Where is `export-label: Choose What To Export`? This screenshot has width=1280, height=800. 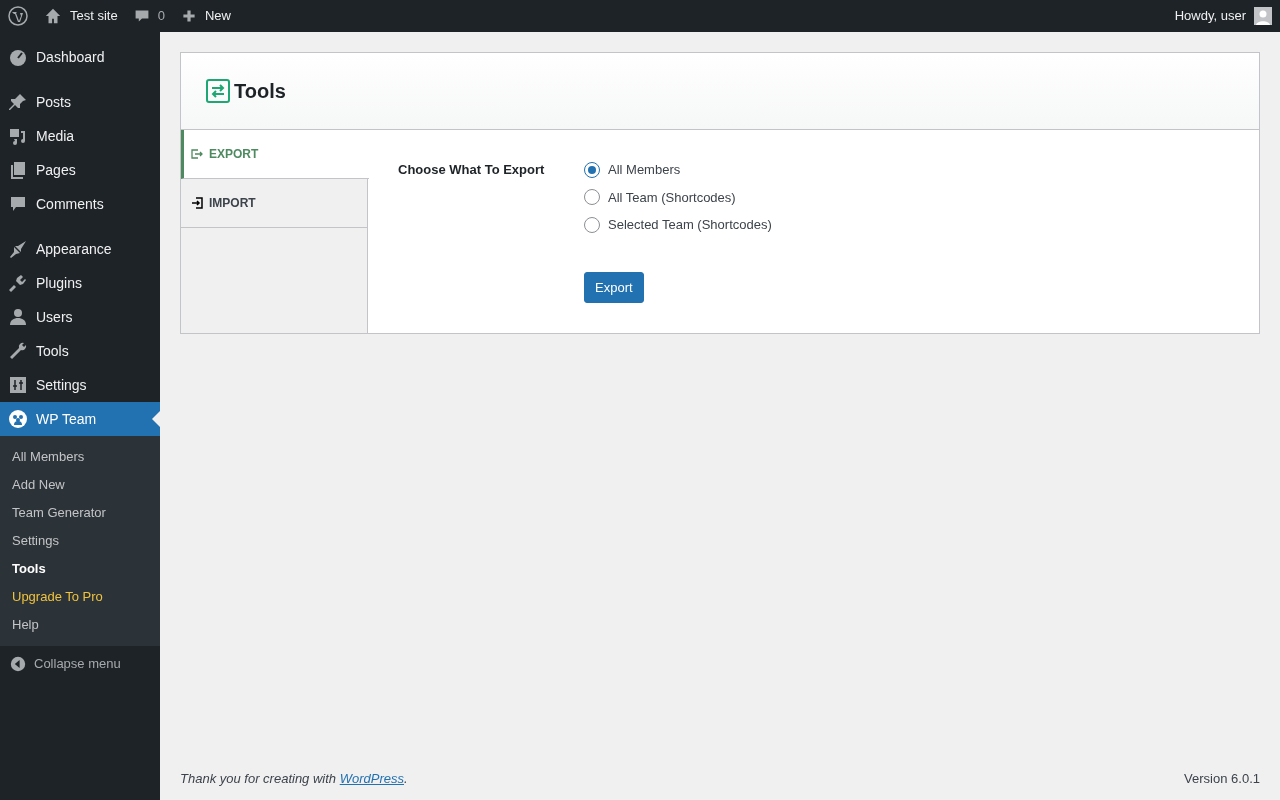 export-label: Choose What To Export is located at coordinates (472, 170).